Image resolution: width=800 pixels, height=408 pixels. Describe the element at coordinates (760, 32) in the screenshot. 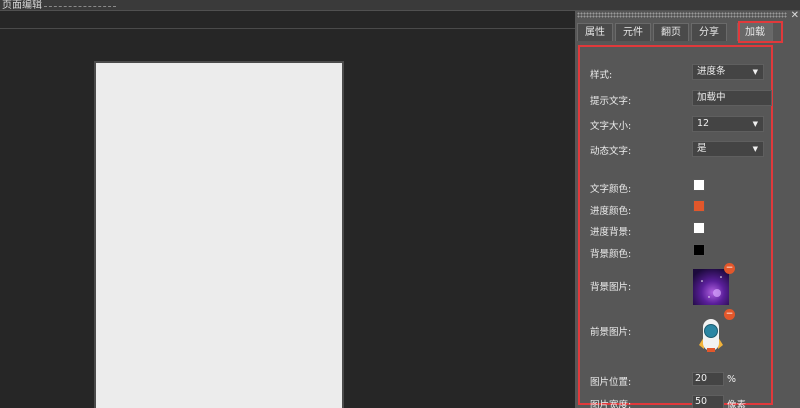

I see `active-tab-highlight` at that location.